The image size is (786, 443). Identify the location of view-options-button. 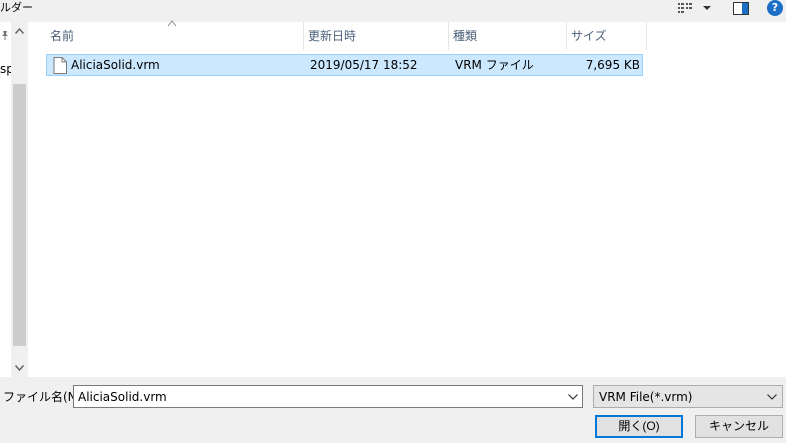
(695, 8).